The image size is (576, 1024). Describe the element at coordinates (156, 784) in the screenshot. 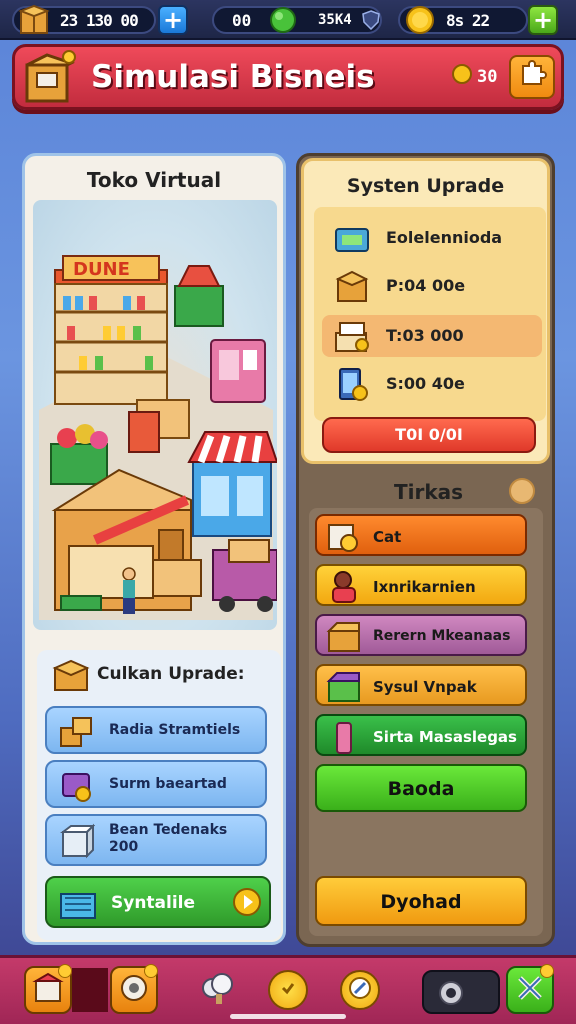

I see `upgrade-option-2: Surm baeartad` at that location.